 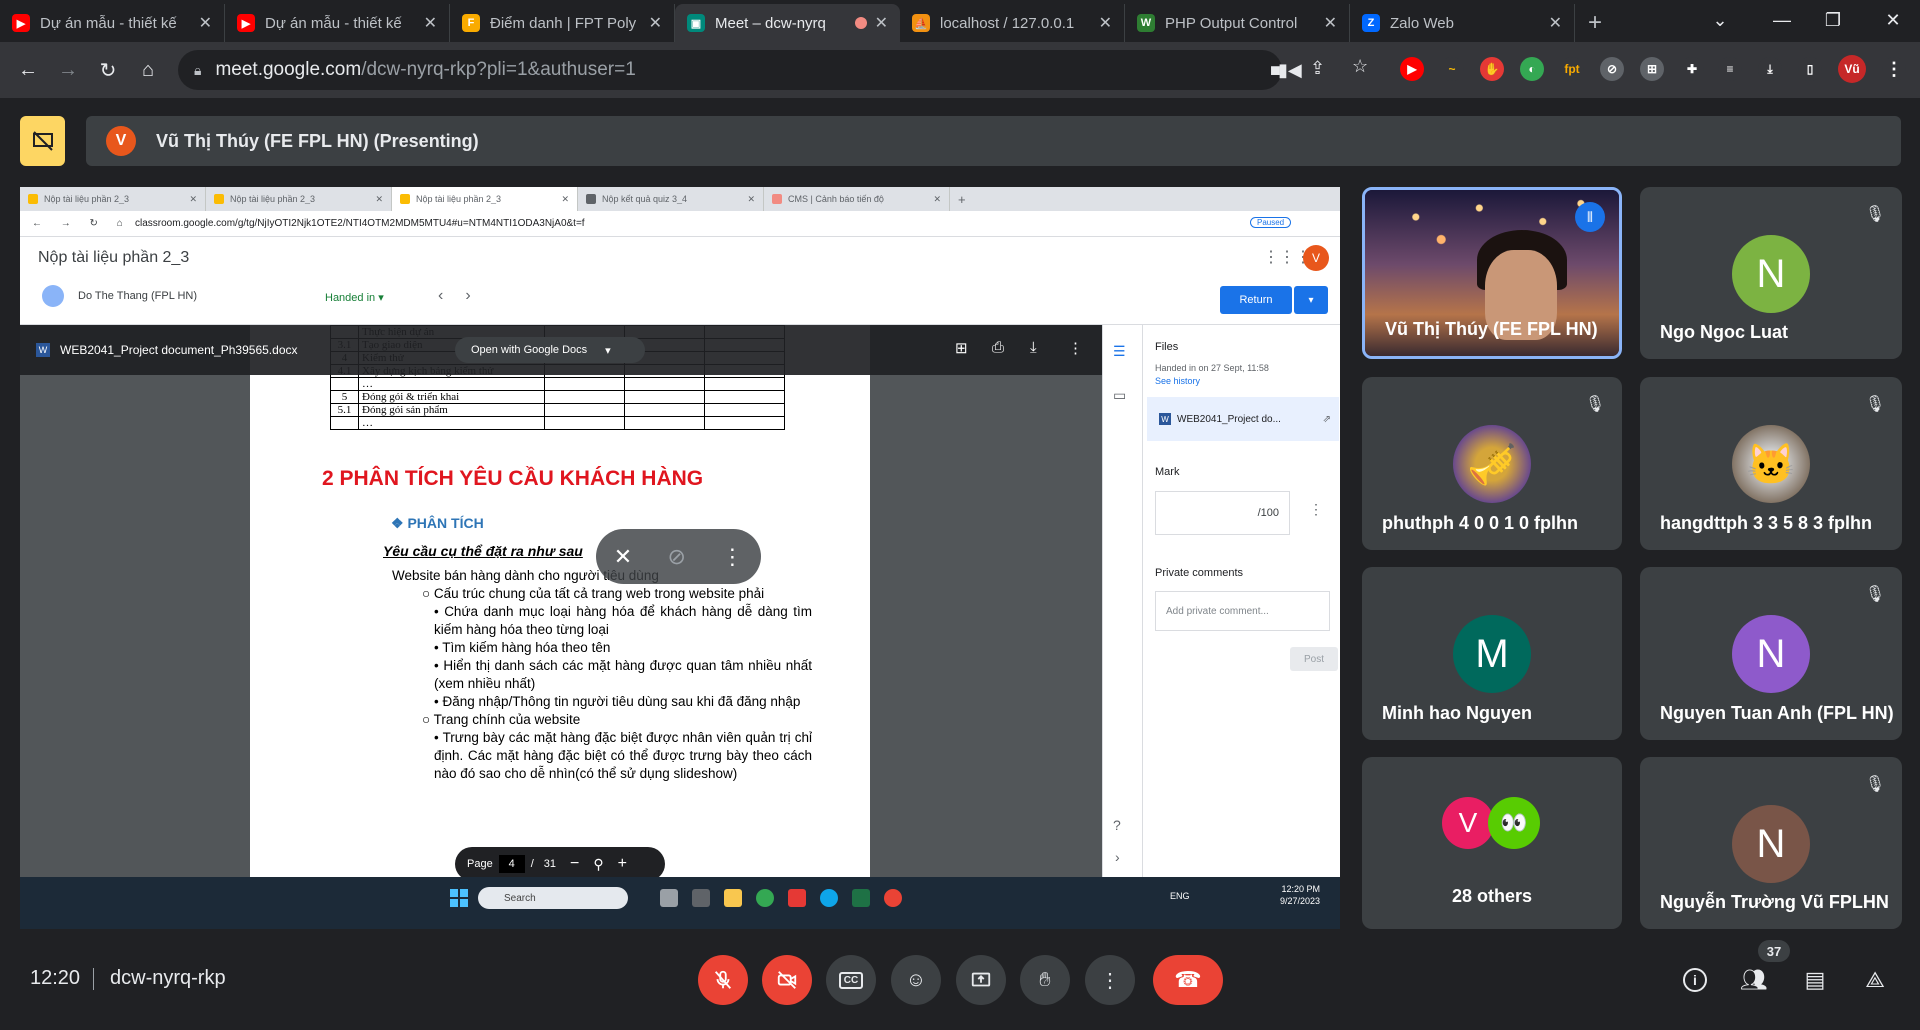 What do you see at coordinates (981, 980) in the screenshot?
I see `present-now-button` at bounding box center [981, 980].